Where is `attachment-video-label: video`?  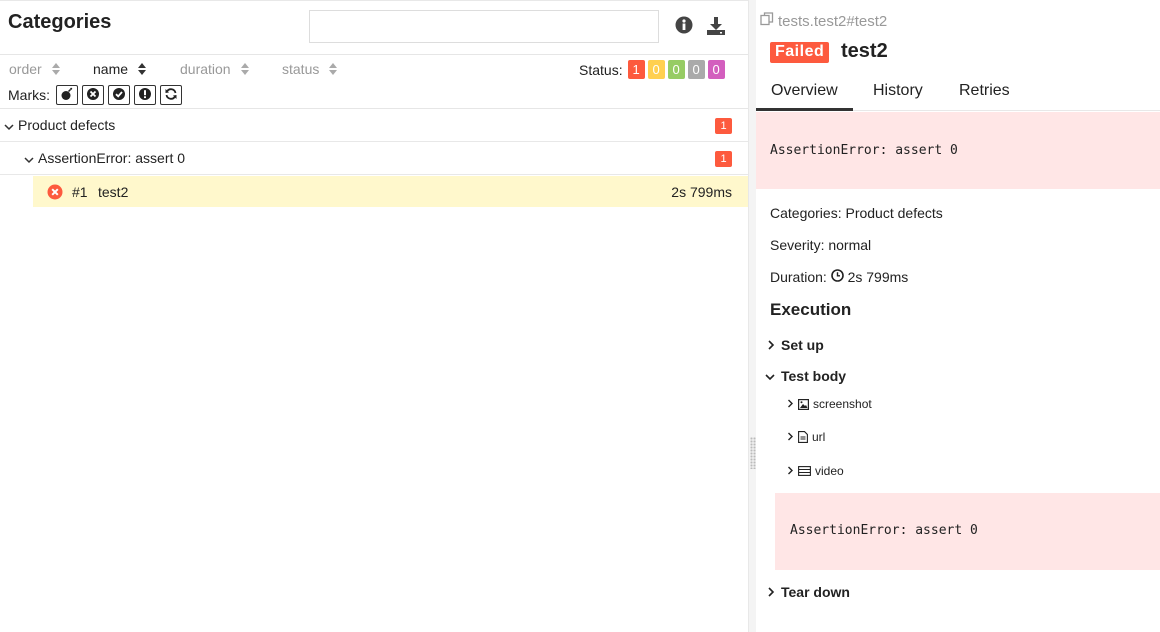
attachment-video-label: video is located at coordinates (829, 471).